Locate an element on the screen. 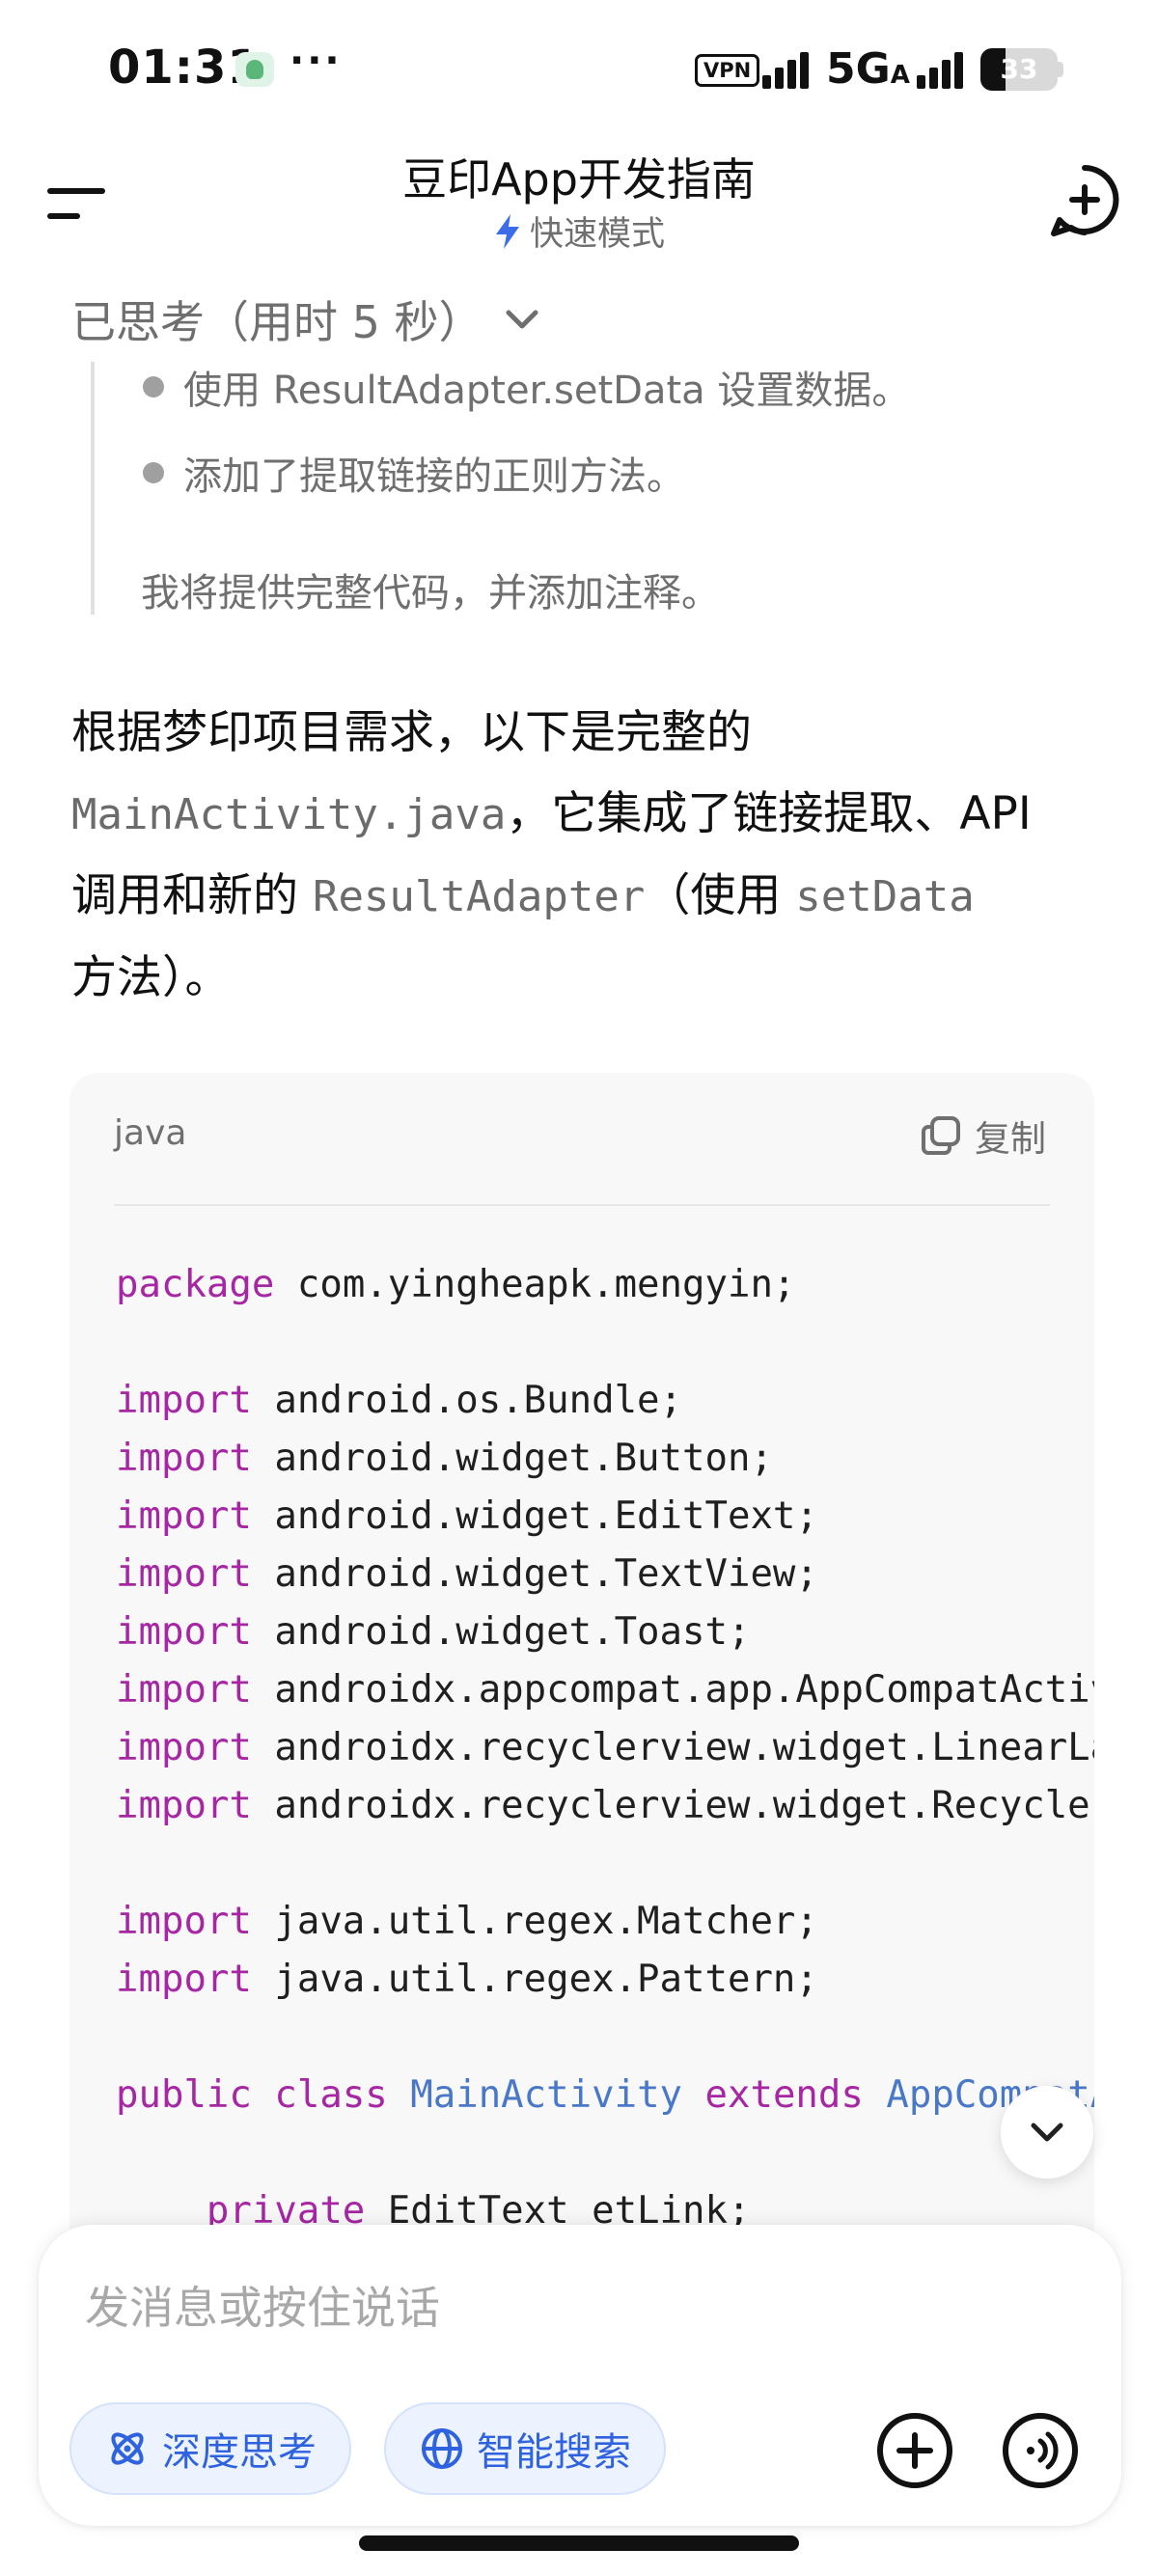  smart-search-button: 智能搜索 is located at coordinates (525, 2448).